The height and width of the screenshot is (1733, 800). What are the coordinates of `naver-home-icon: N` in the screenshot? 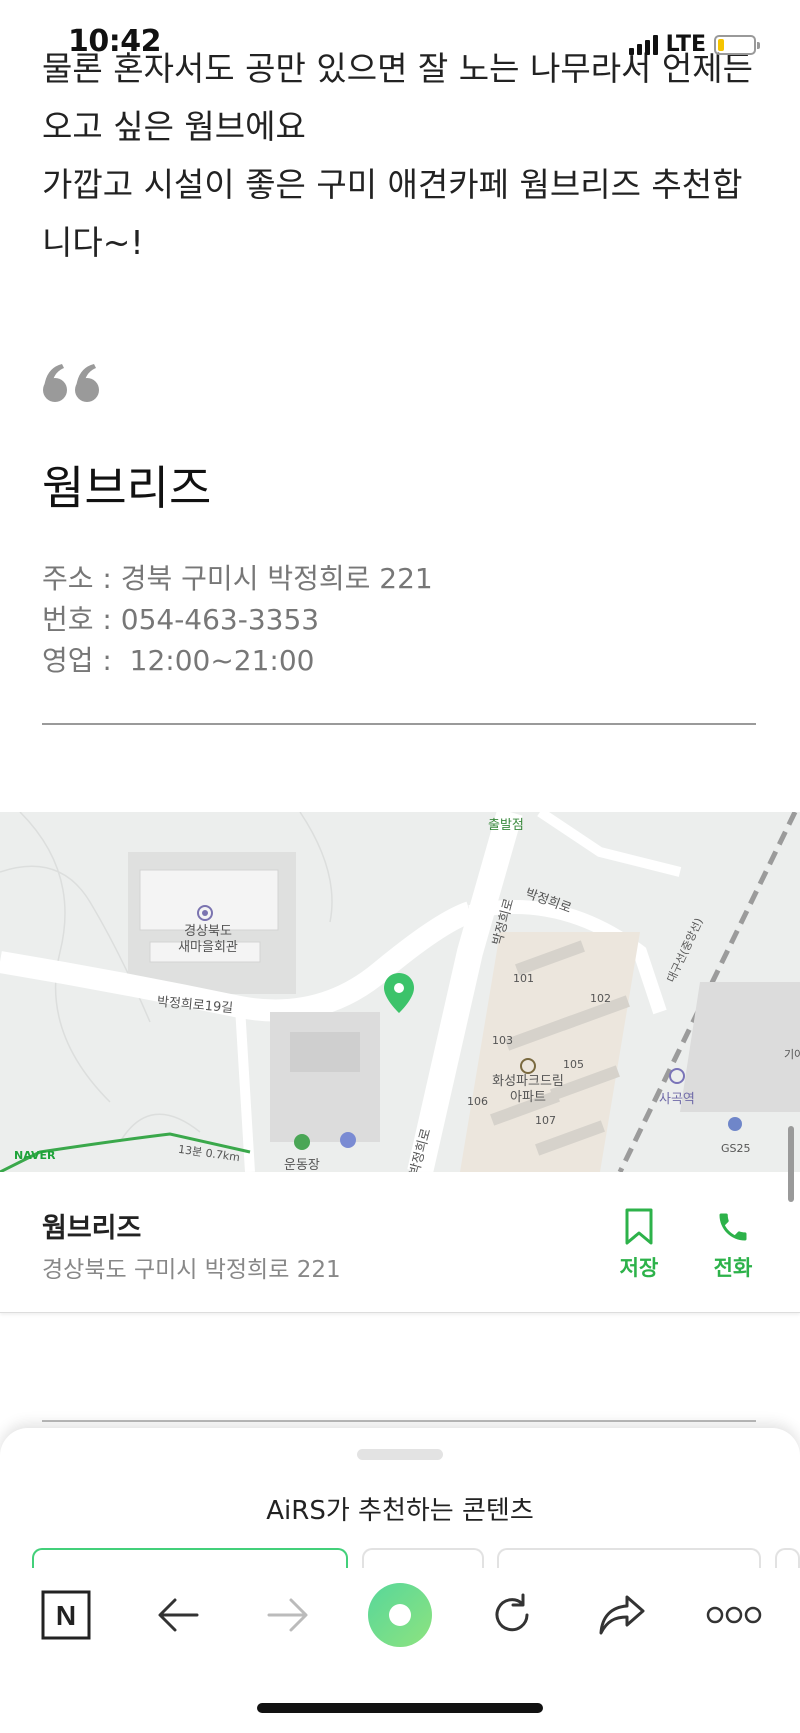 It's located at (66, 1615).